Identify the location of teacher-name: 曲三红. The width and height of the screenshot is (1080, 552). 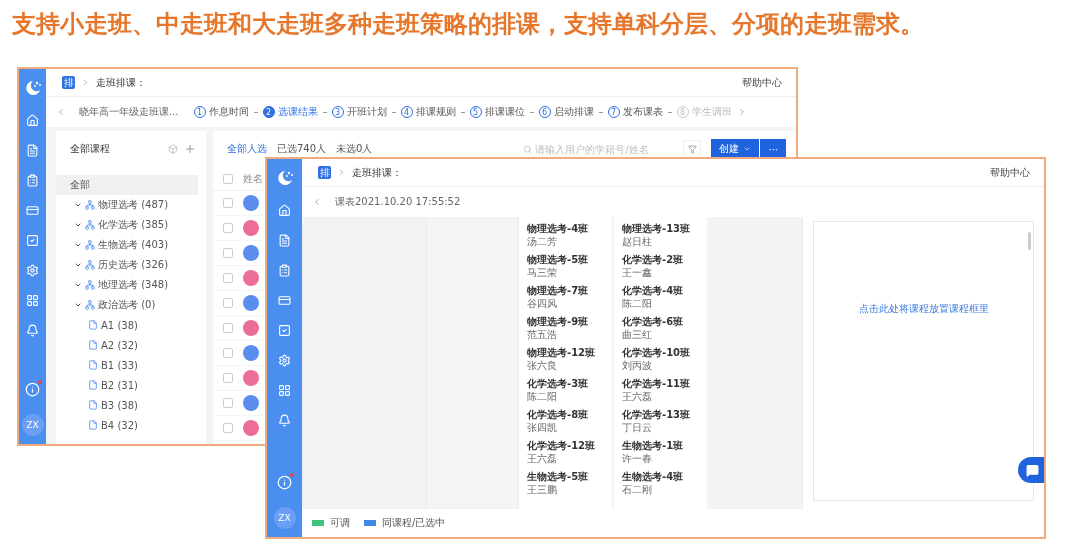
(637, 335).